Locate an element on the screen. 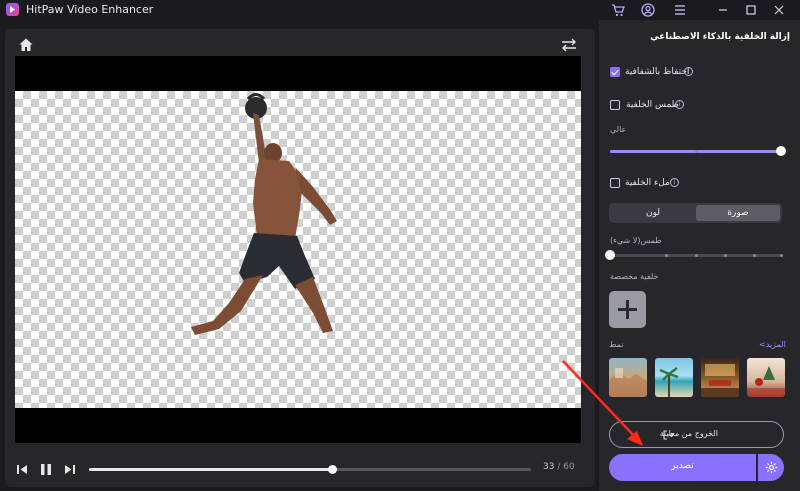 This screenshot has width=800, height=491. tab-color: لون is located at coordinates (653, 213).